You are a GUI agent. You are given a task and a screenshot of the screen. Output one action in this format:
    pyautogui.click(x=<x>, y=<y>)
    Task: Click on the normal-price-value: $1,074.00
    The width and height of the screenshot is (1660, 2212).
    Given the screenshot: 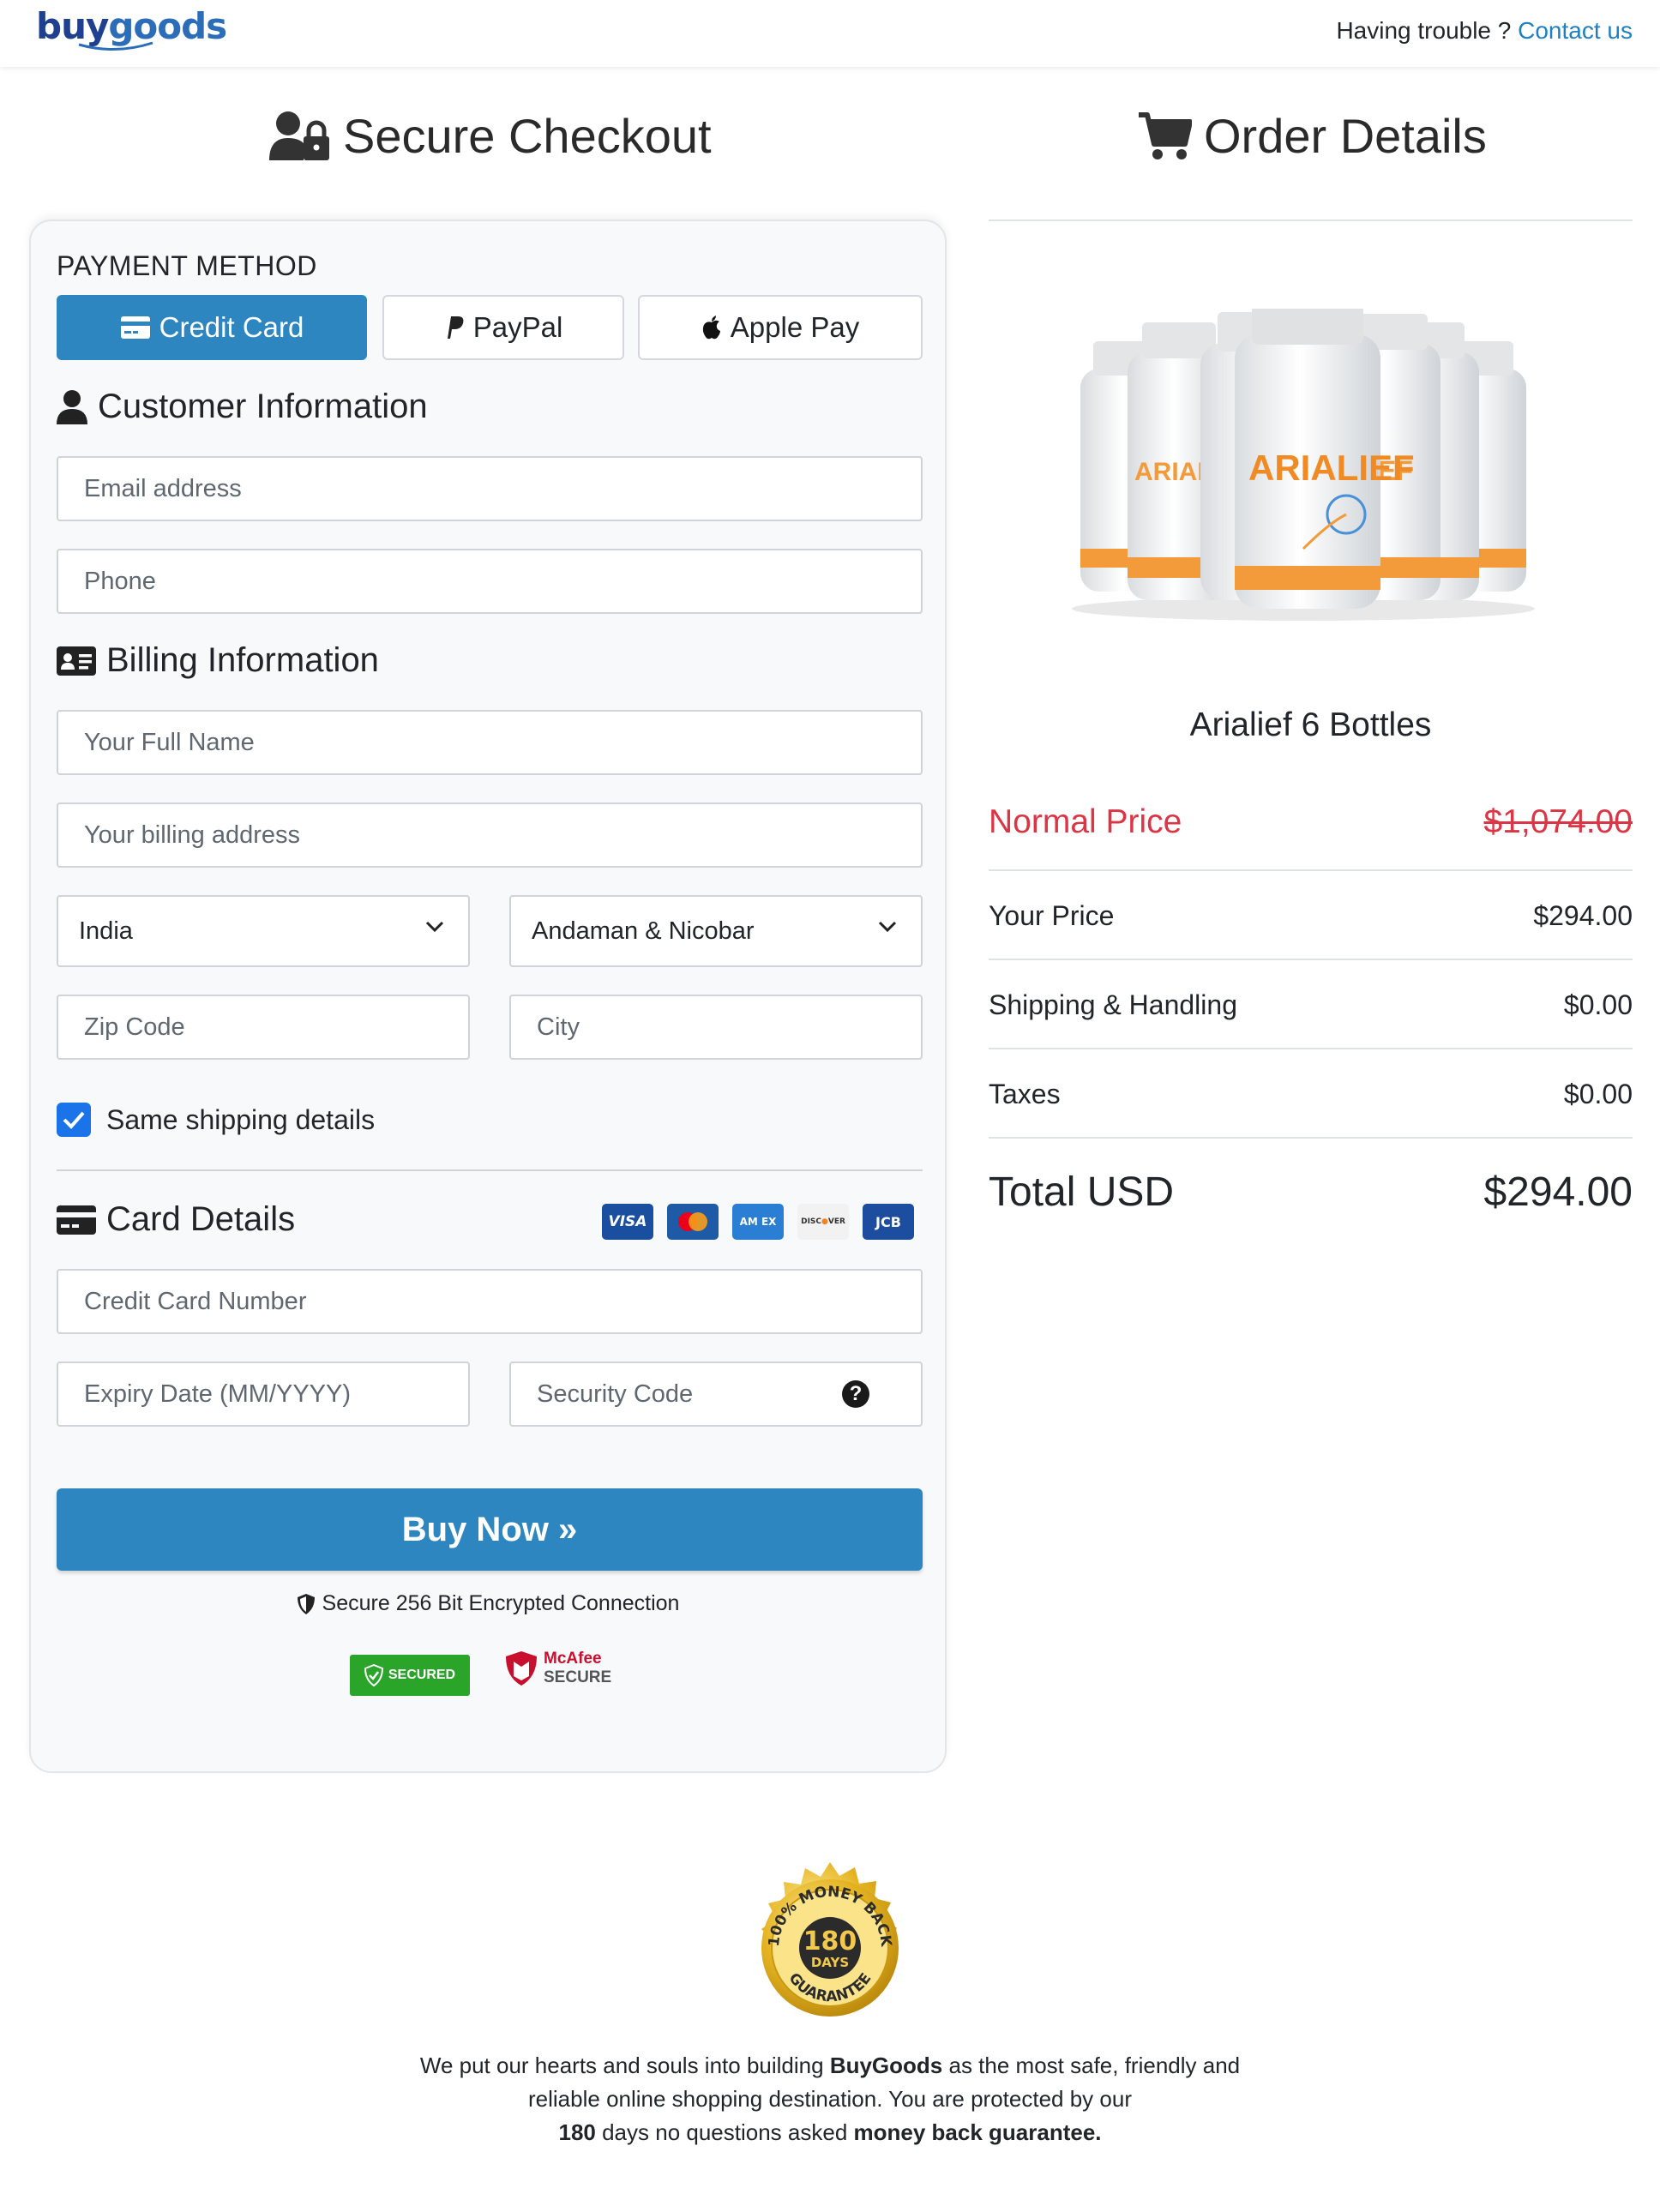 What is the action you would take?
    pyautogui.click(x=1558, y=821)
    